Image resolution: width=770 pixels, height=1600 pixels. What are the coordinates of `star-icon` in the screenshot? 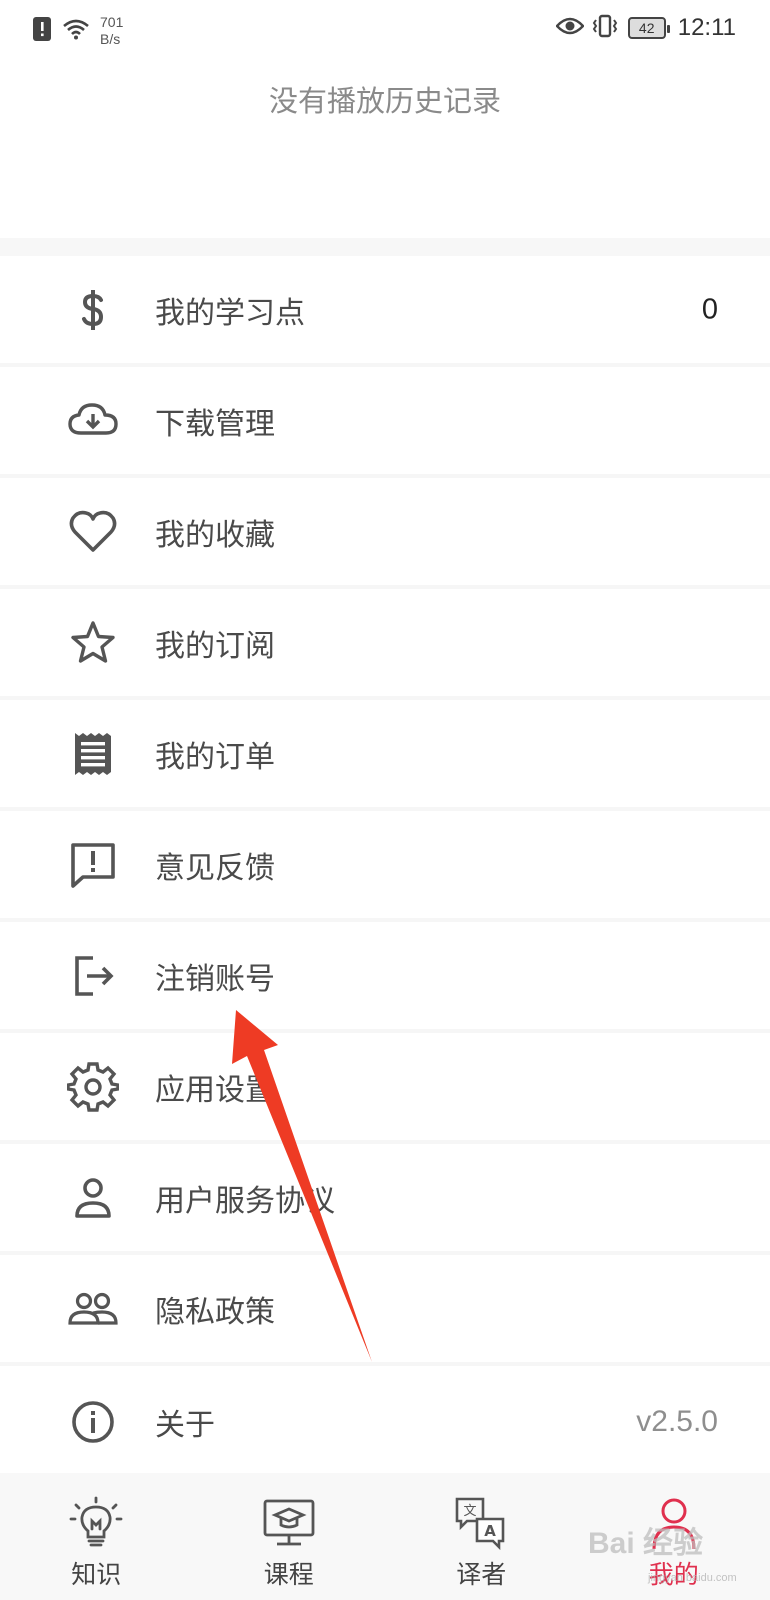 It's located at (93, 643).